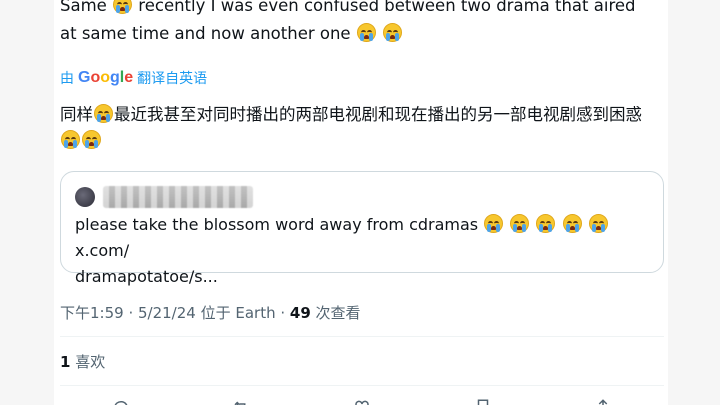  What do you see at coordinates (362, 128) in the screenshot?
I see `translated-text: 同样 最近我甚至对同时播出的两部电视剧和现在播出的另一部电视剧感到困惑` at bounding box center [362, 128].